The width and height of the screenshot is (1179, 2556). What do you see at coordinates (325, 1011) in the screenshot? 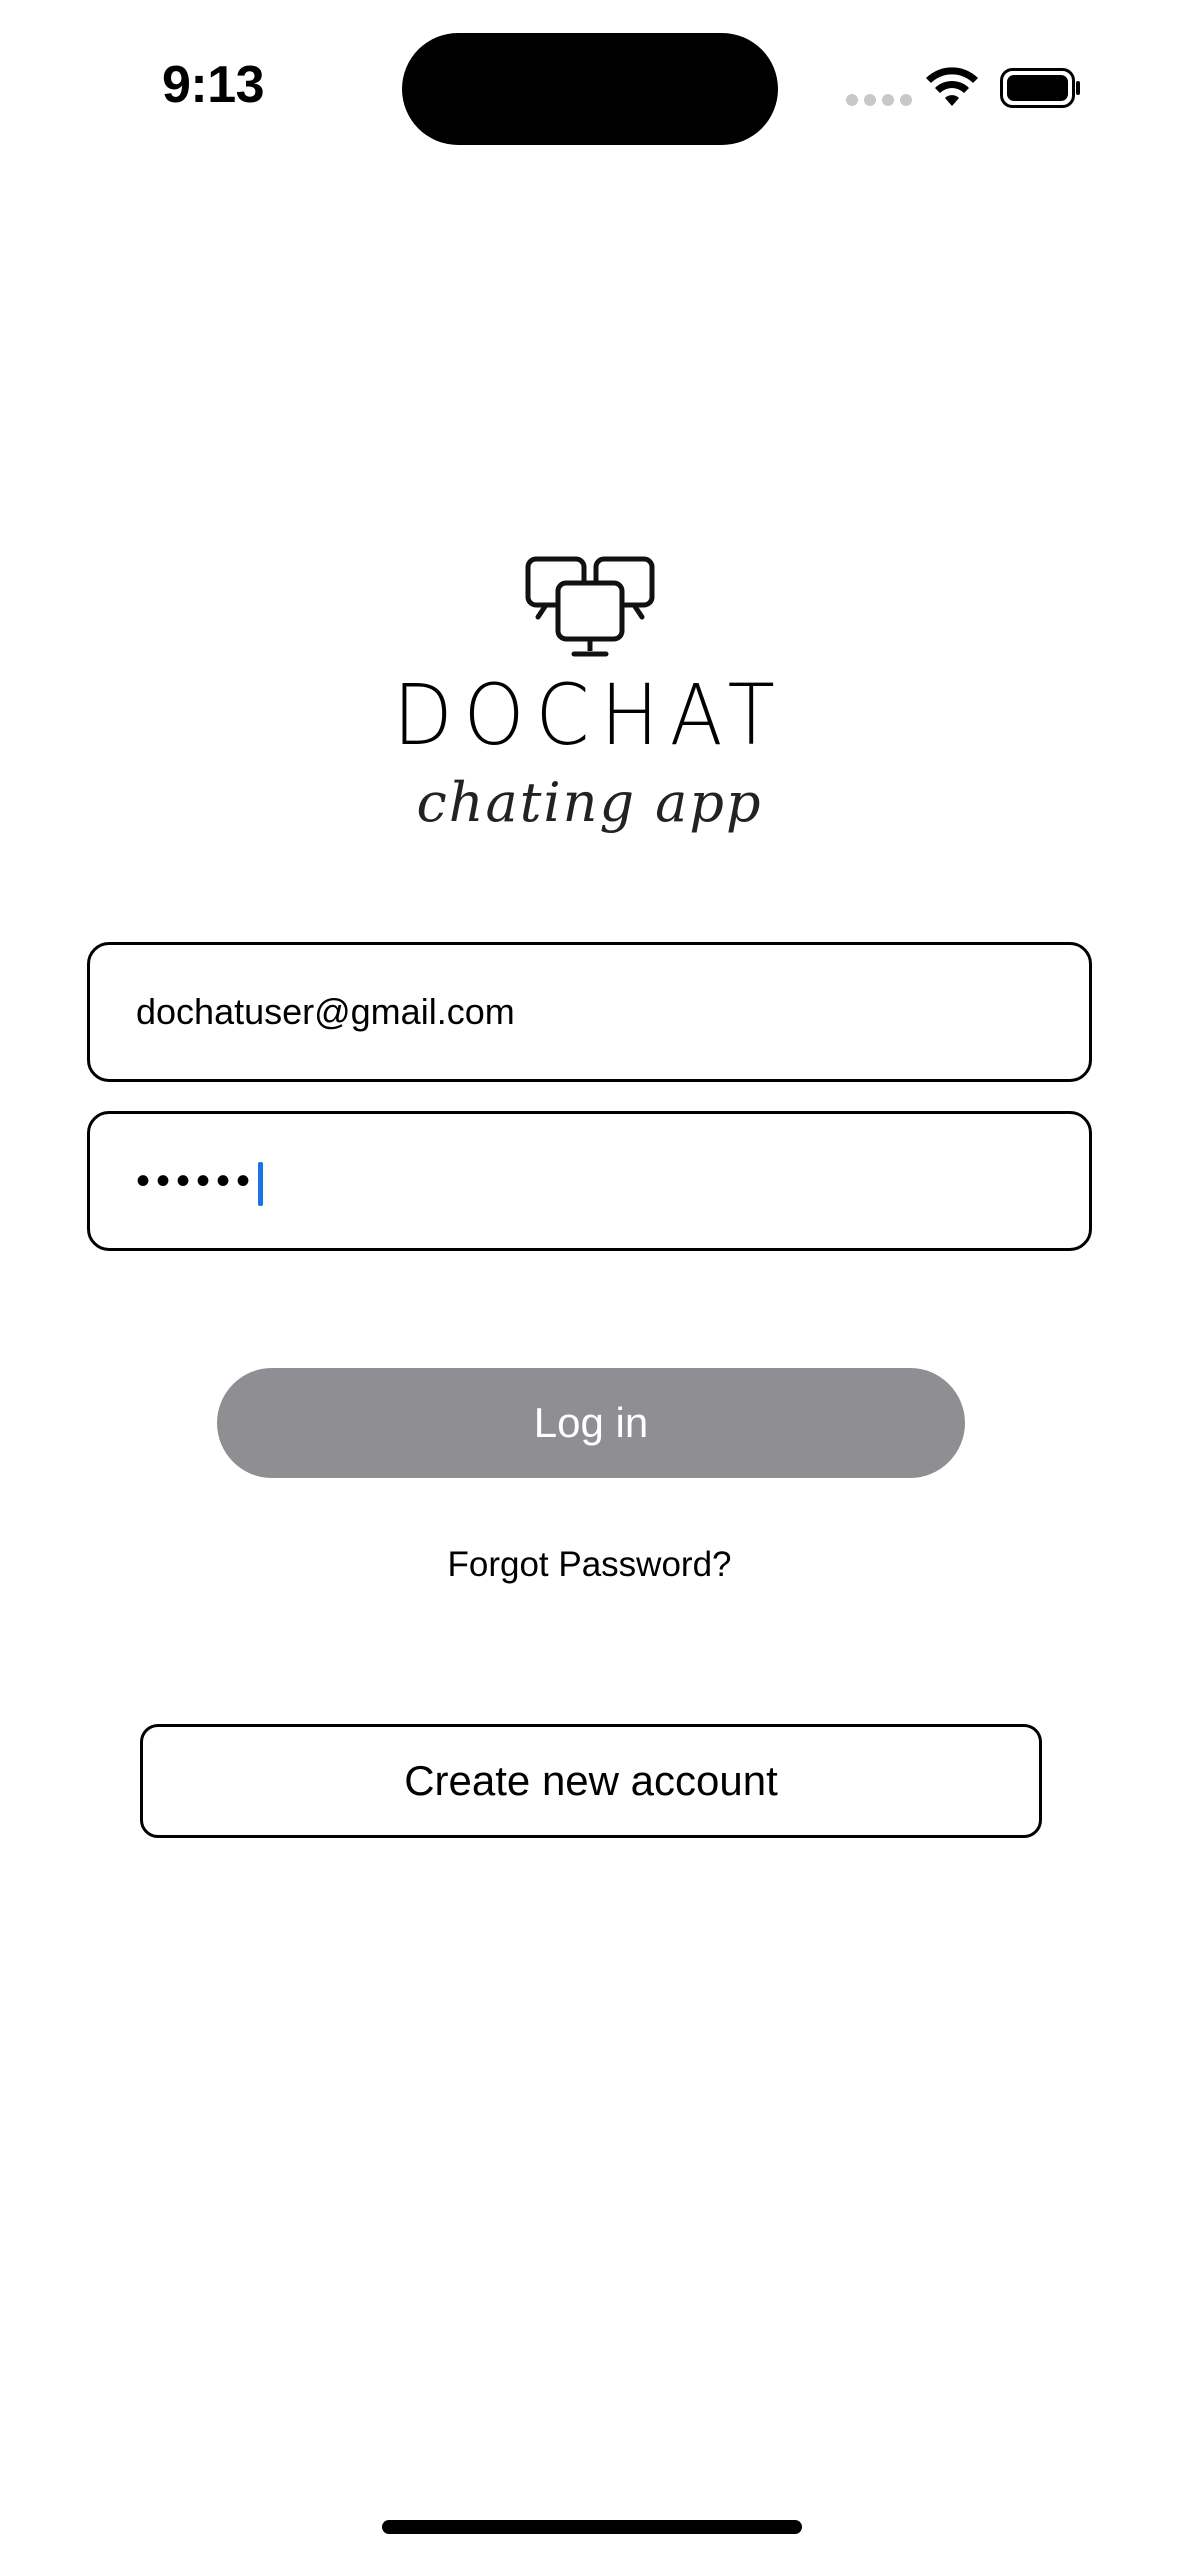
I see `email-value: dochatuser@gmail.com` at bounding box center [325, 1011].